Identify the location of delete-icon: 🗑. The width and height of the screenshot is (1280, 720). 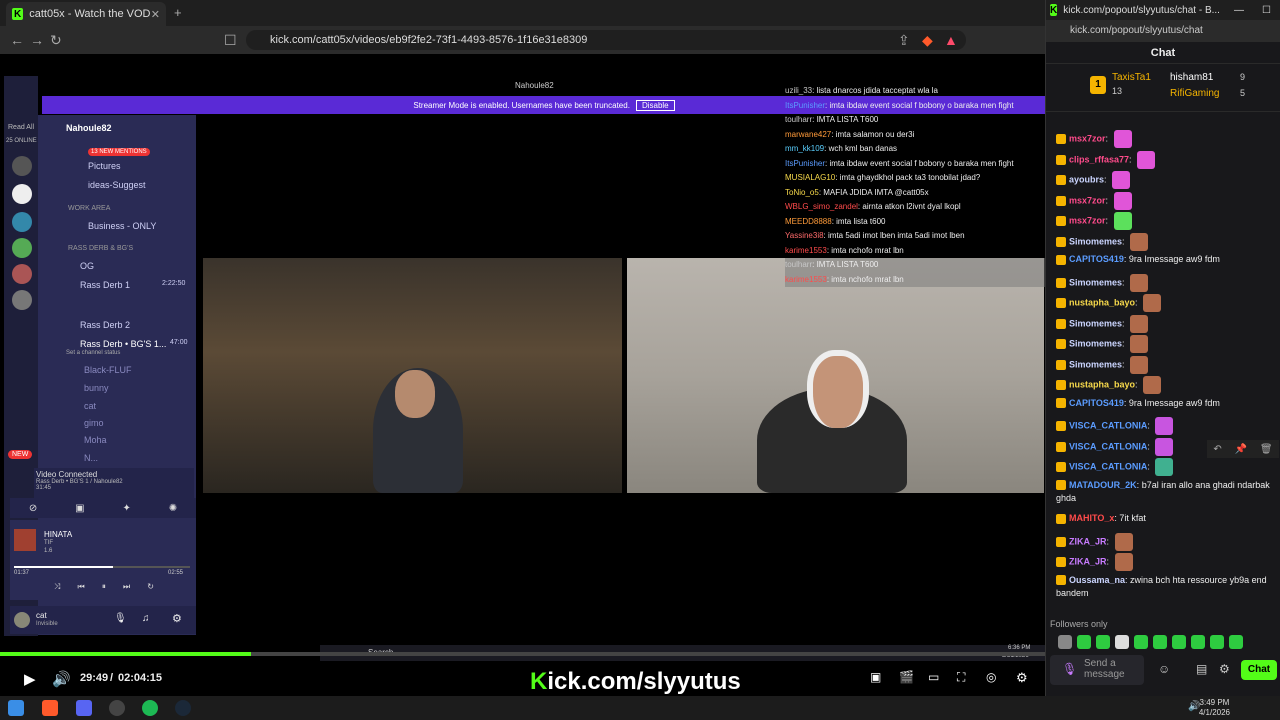
(1266, 449).